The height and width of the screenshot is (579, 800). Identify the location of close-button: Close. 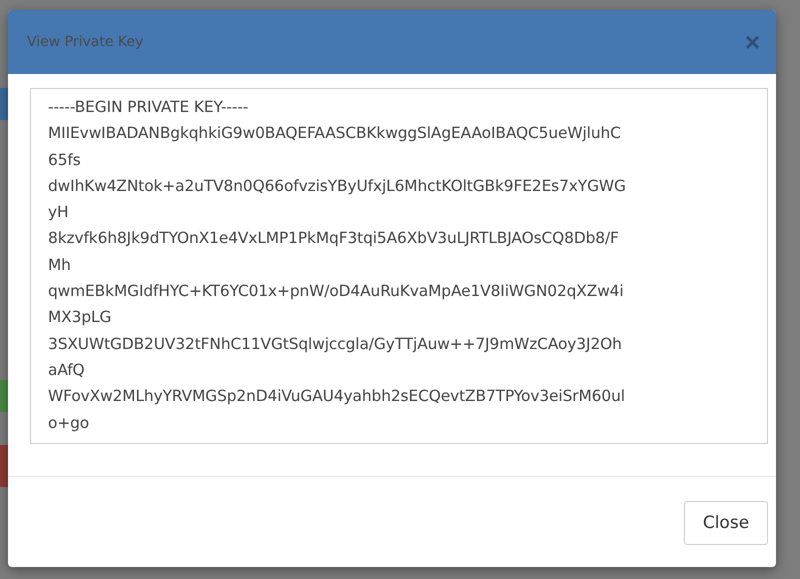
(726, 523).